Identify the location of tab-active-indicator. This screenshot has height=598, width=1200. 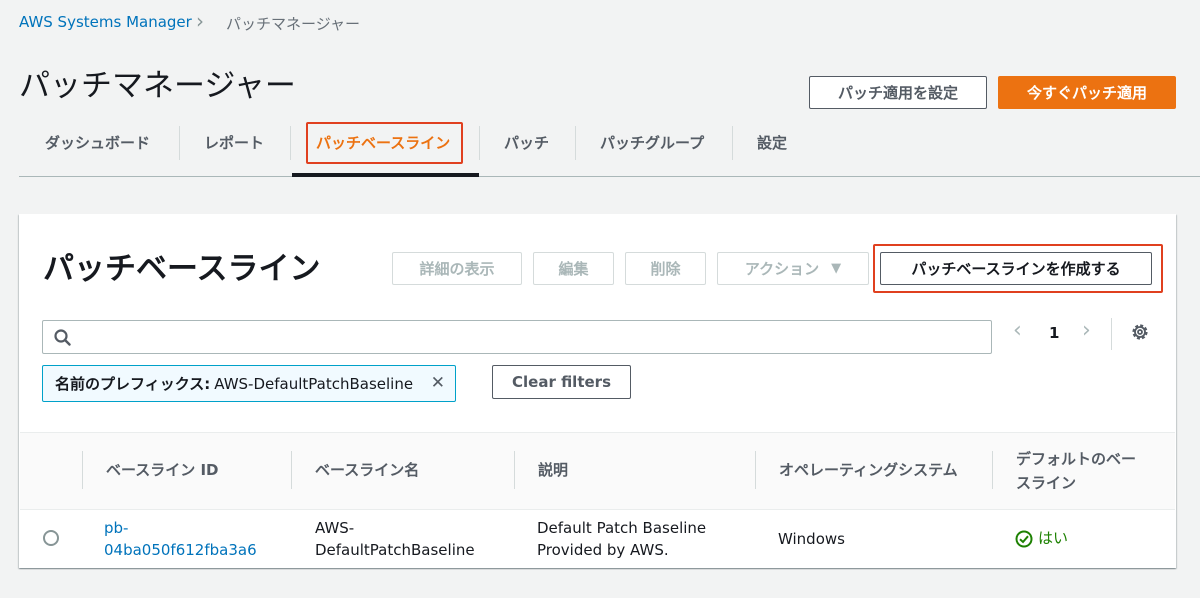
(385, 175).